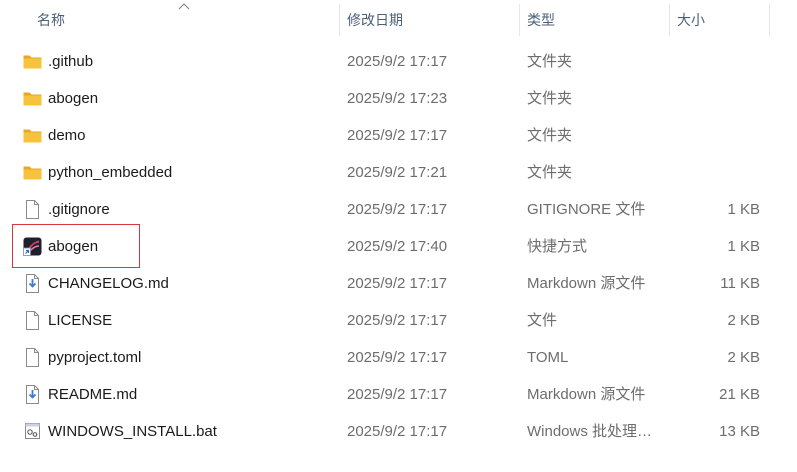  What do you see at coordinates (73, 98) in the screenshot?
I see `file-name: abogen` at bounding box center [73, 98].